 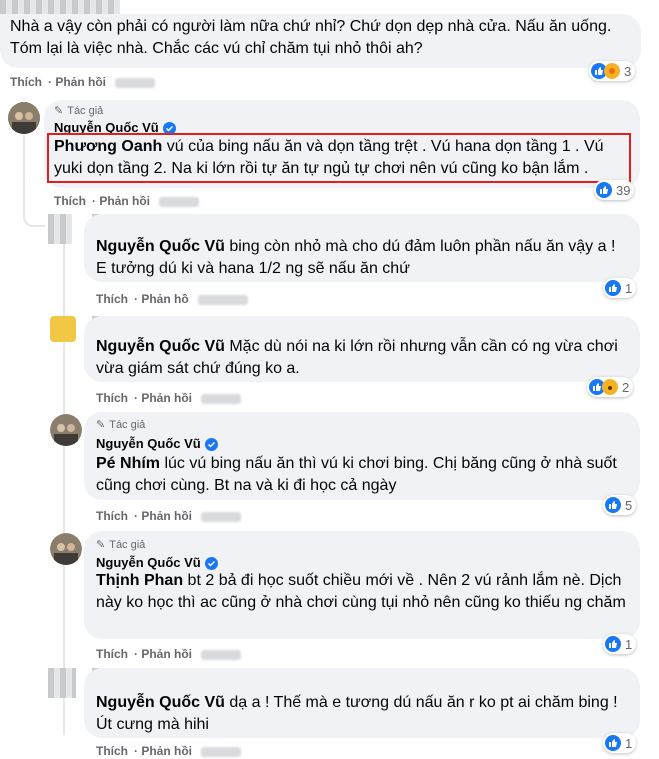 I want to click on mention-link: Thịnh Phan, so click(x=139, y=580).